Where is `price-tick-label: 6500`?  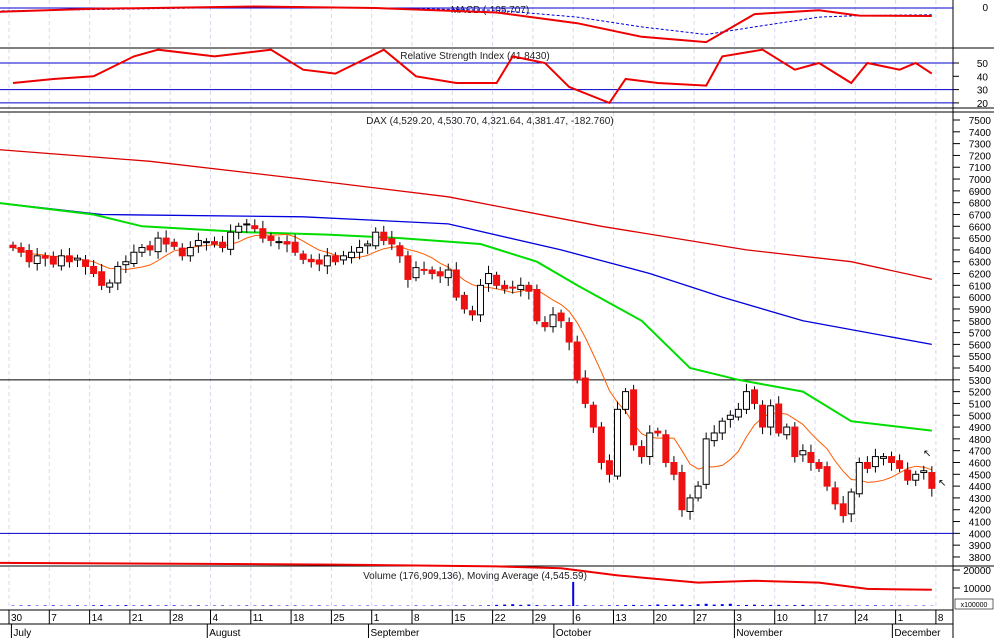 price-tick-label: 6500 is located at coordinates (980, 239).